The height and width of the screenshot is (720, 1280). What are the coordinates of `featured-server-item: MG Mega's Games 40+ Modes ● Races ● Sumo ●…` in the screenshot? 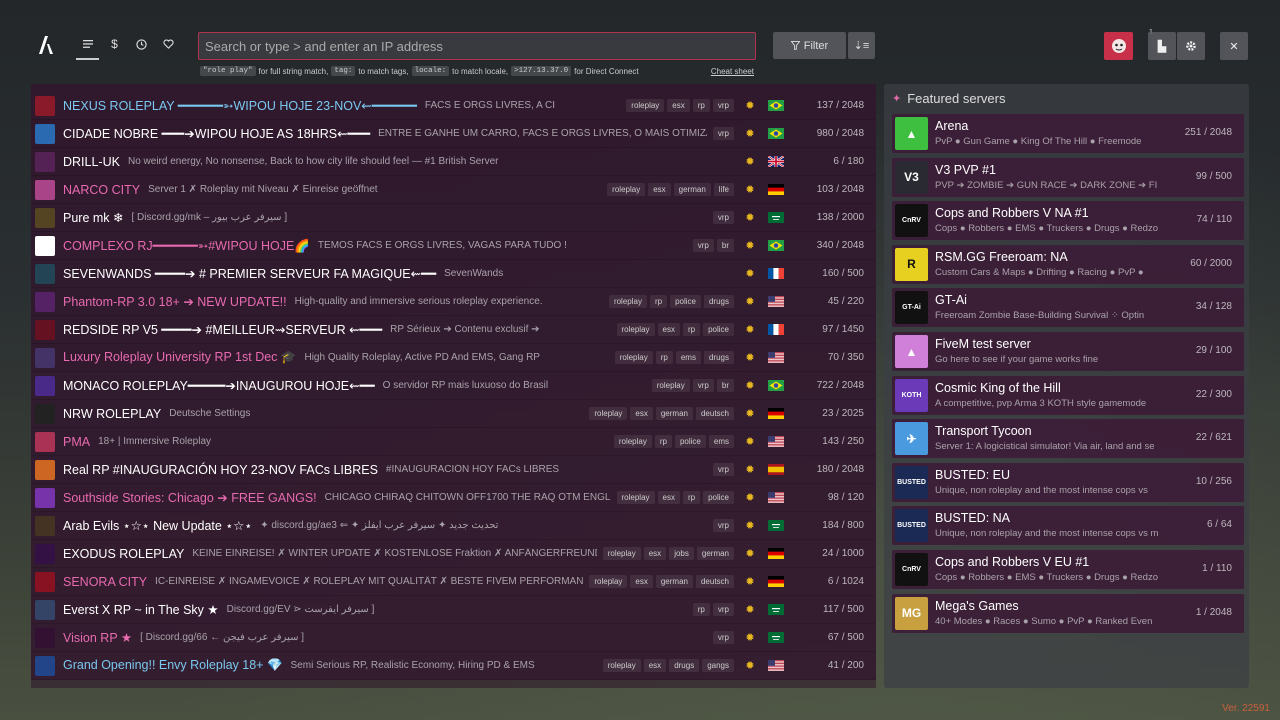 It's located at (1068, 613).